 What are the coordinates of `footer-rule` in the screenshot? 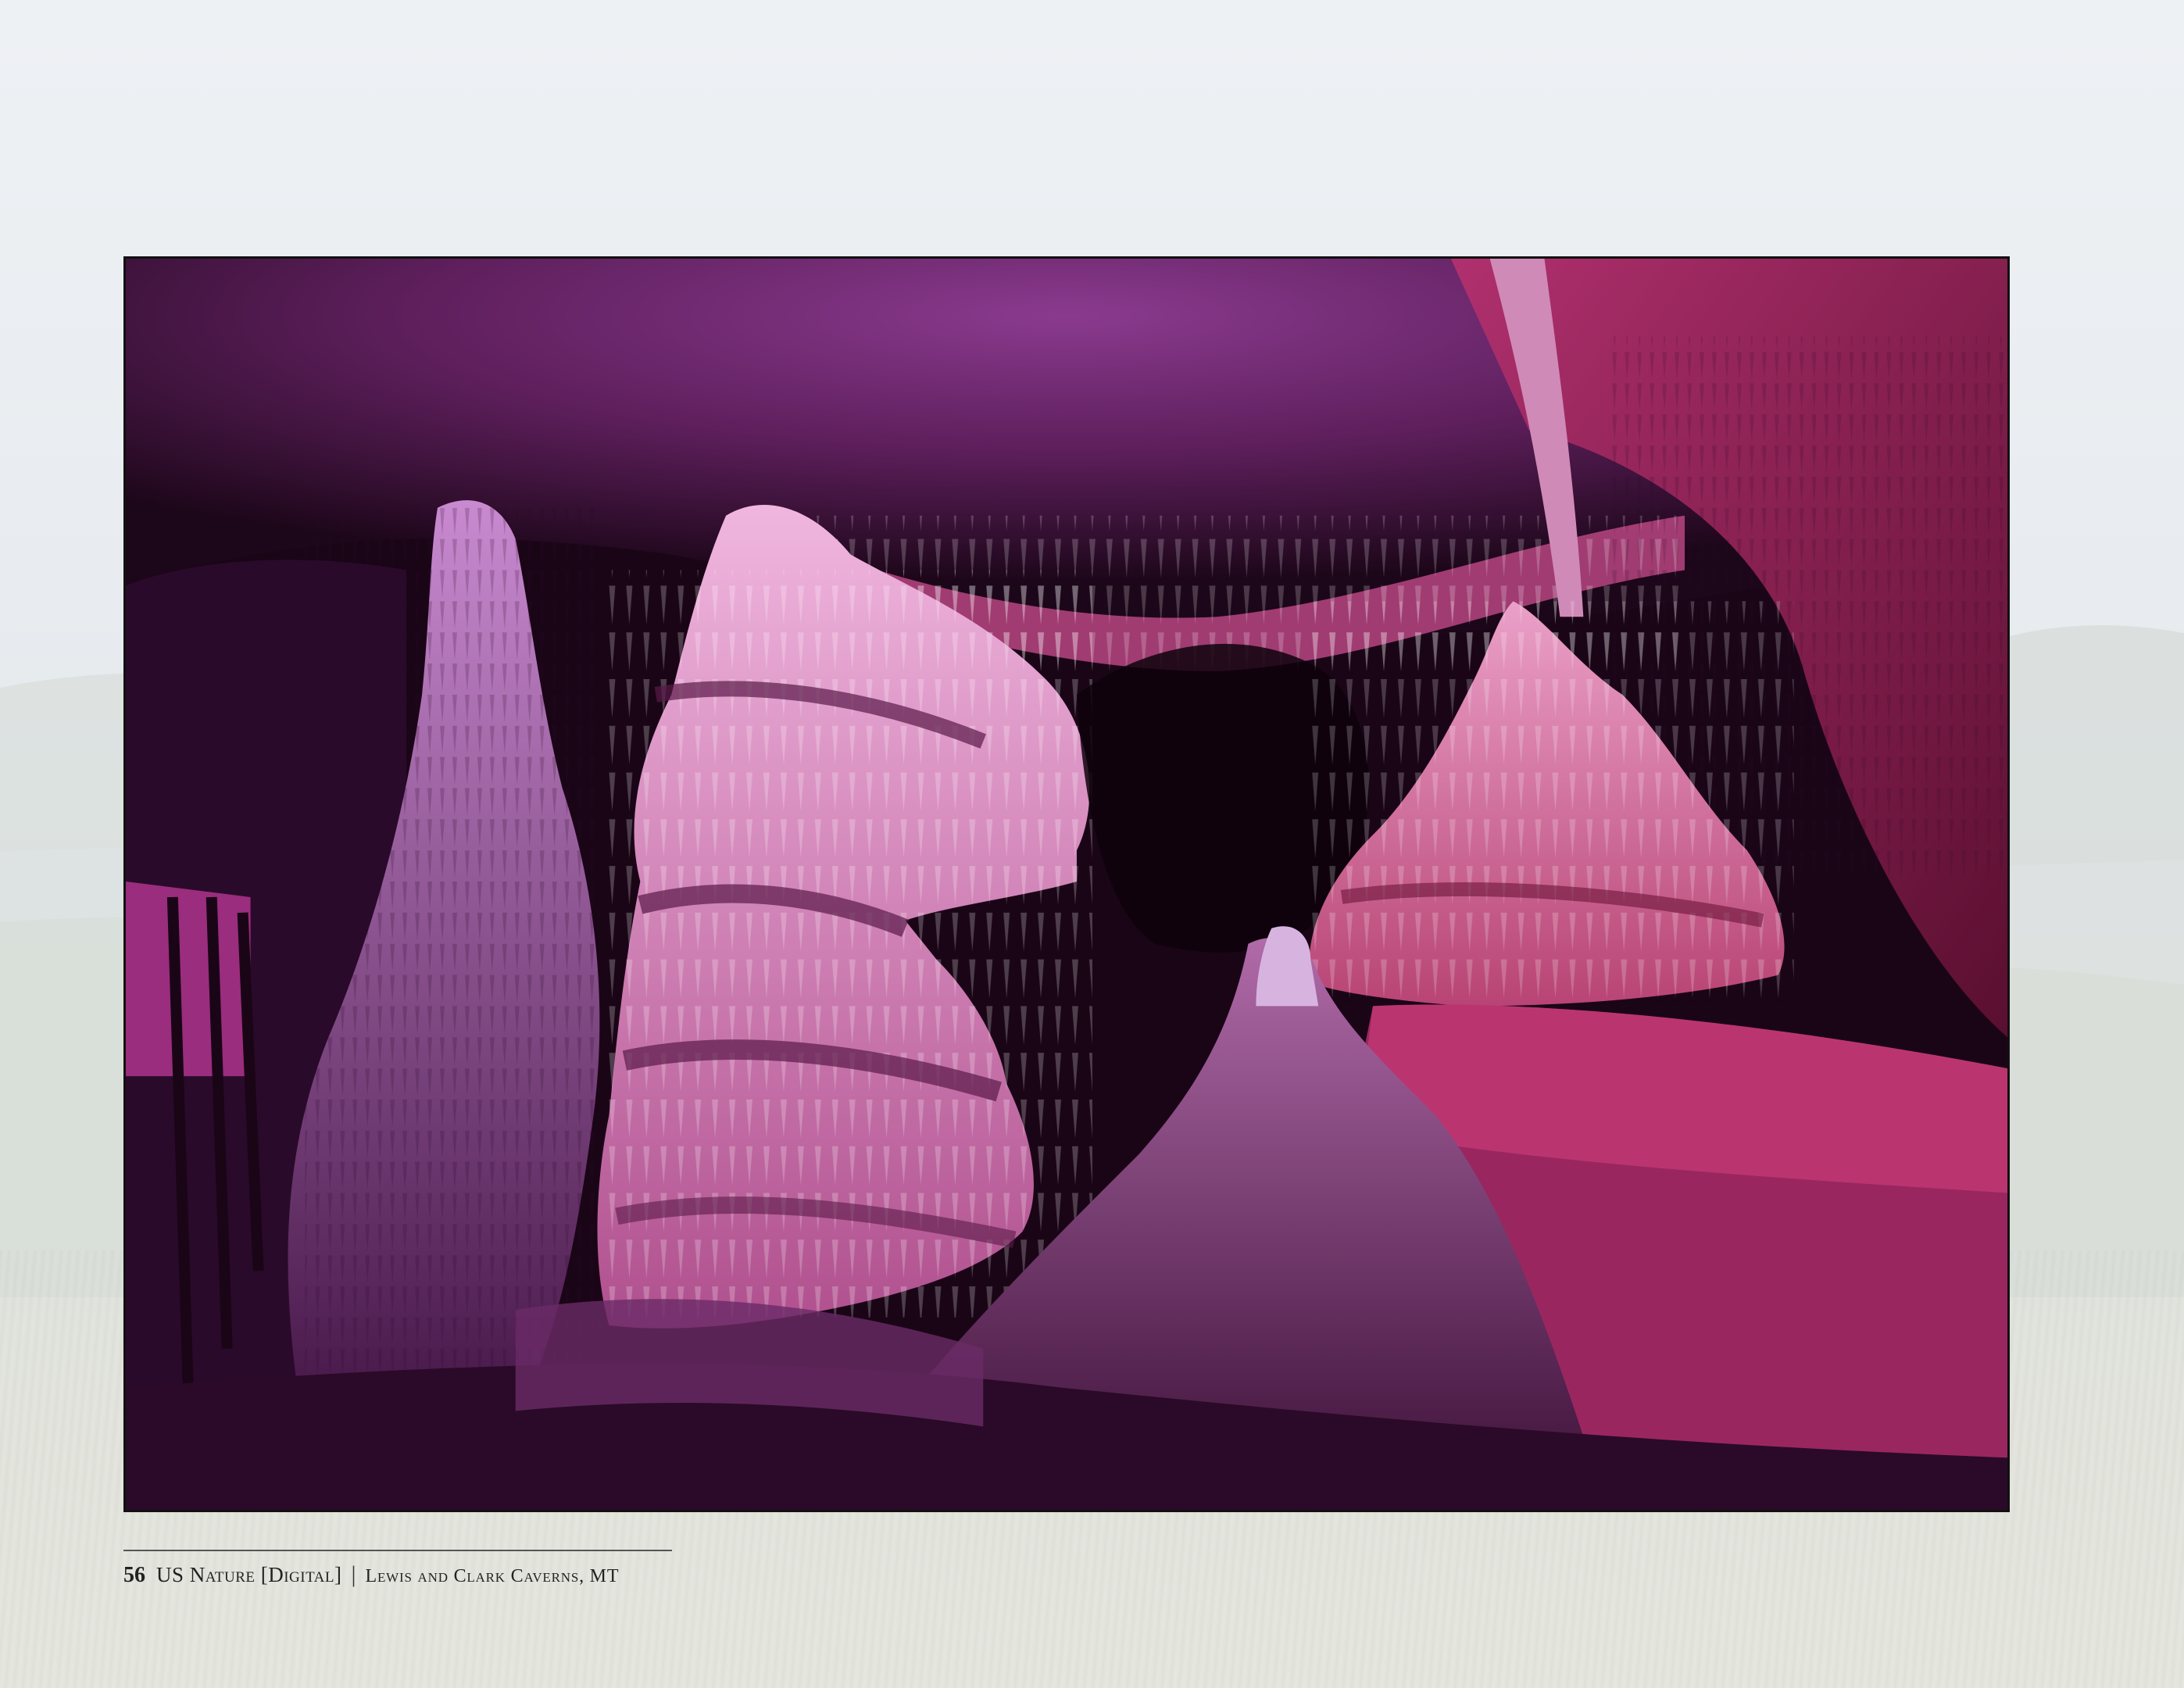 It's located at (397, 1550).